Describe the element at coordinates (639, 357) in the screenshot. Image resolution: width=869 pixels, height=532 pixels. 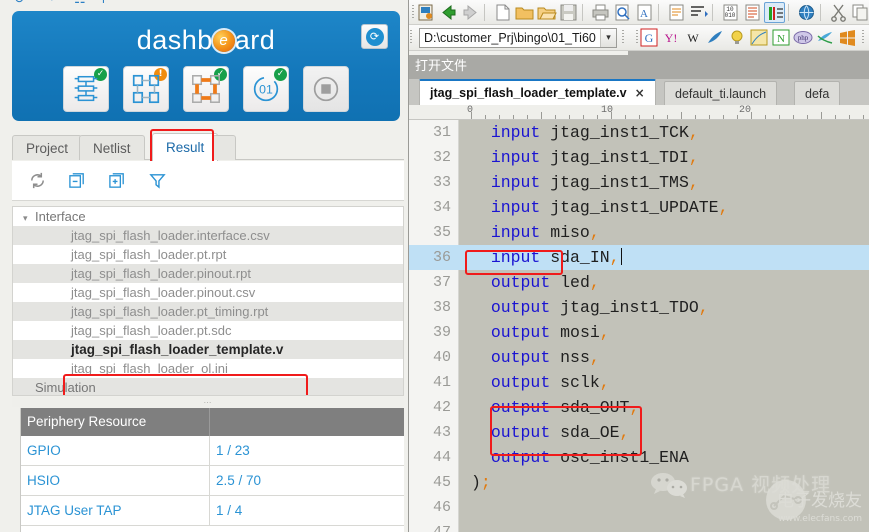
I see `code-line: 40 output nss,` at that location.